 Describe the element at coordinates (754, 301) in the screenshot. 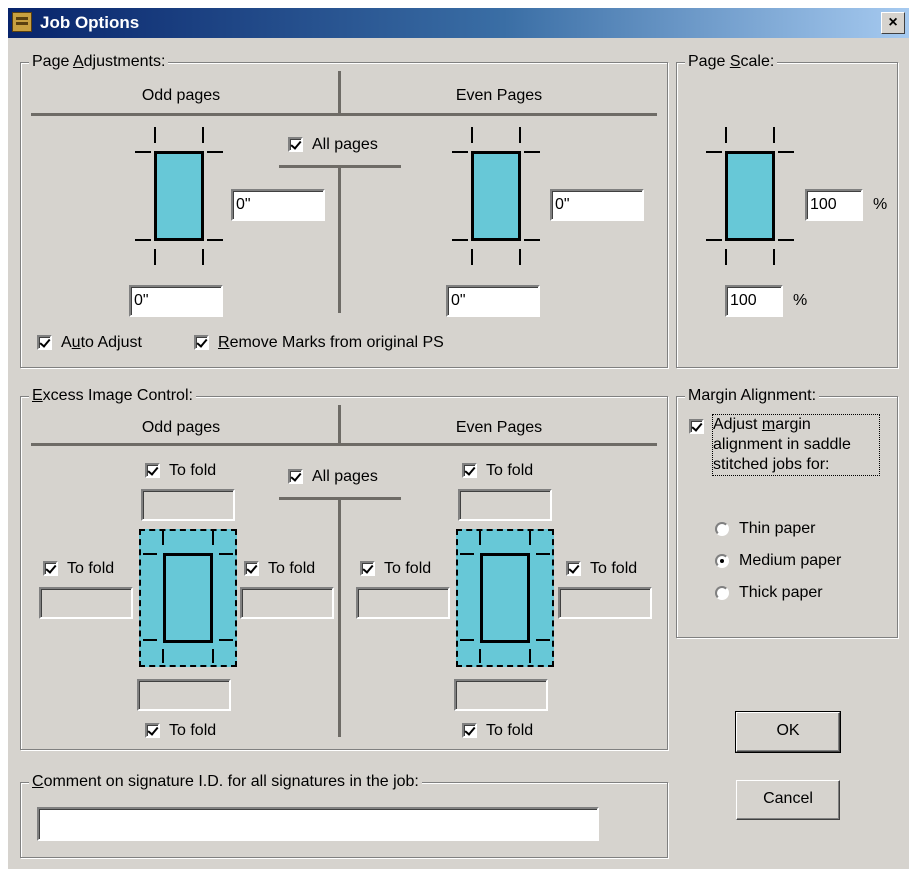

I see `vertical-scale-input: 100` at that location.